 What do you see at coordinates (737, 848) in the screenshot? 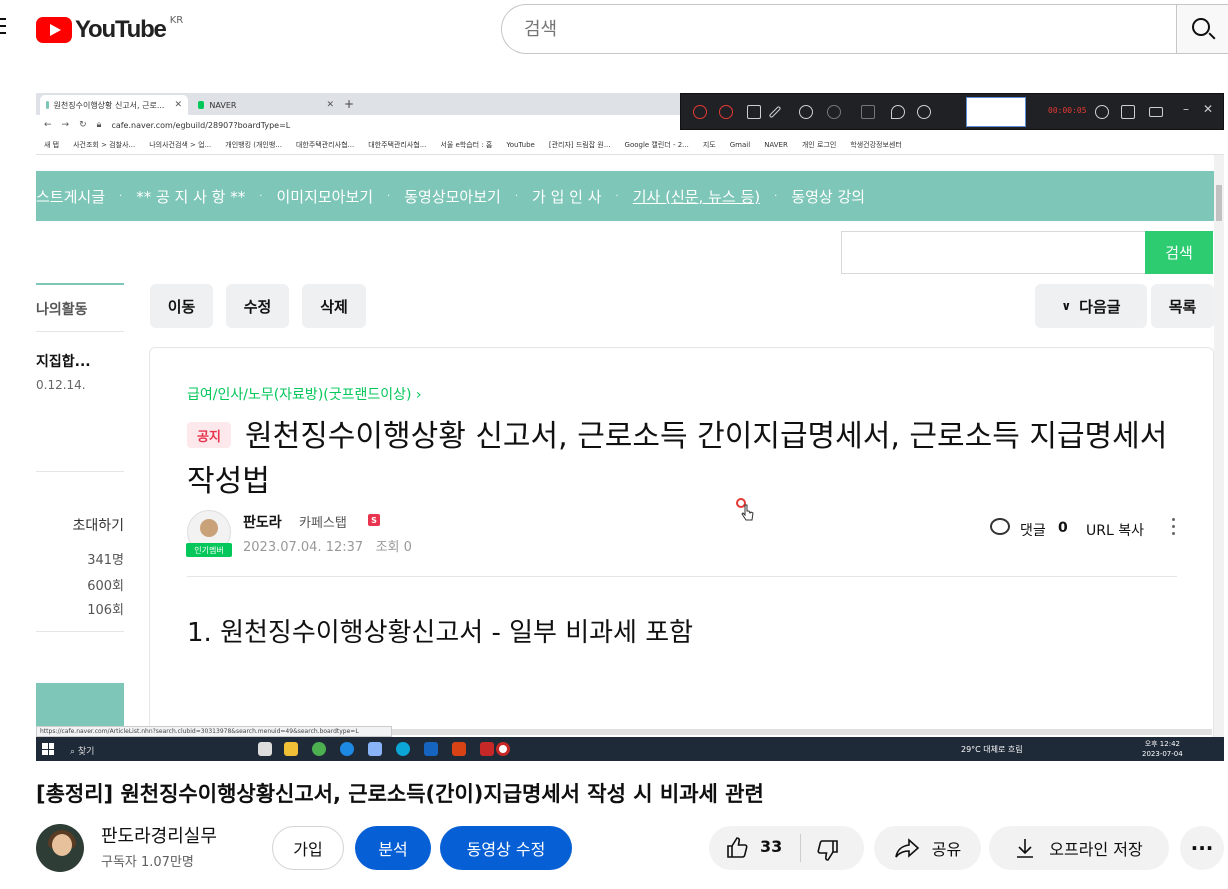
I see `thumbs-up-icon` at bounding box center [737, 848].